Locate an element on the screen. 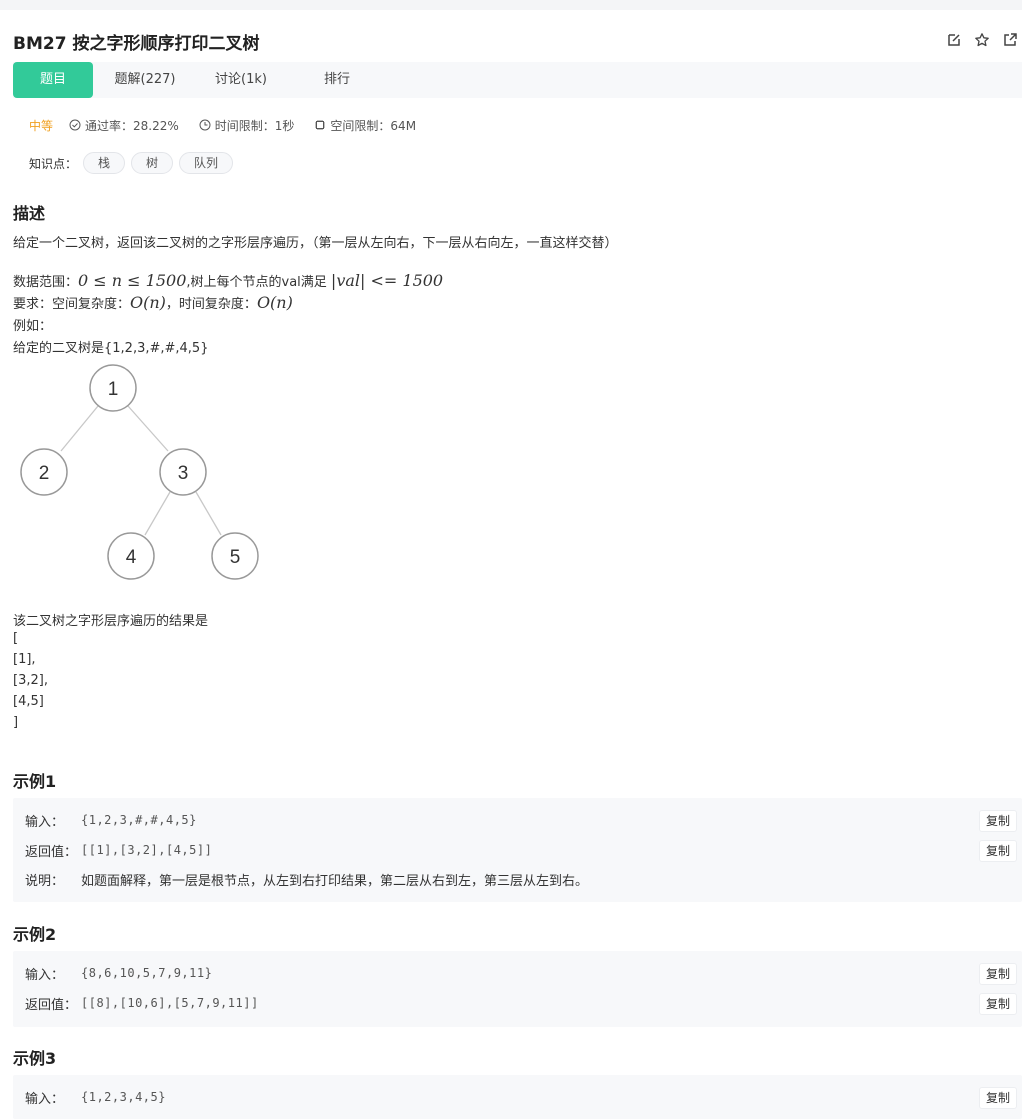 The height and width of the screenshot is (1119, 1022). example-3-input: {1,2,3,4,5} is located at coordinates (123, 1097).